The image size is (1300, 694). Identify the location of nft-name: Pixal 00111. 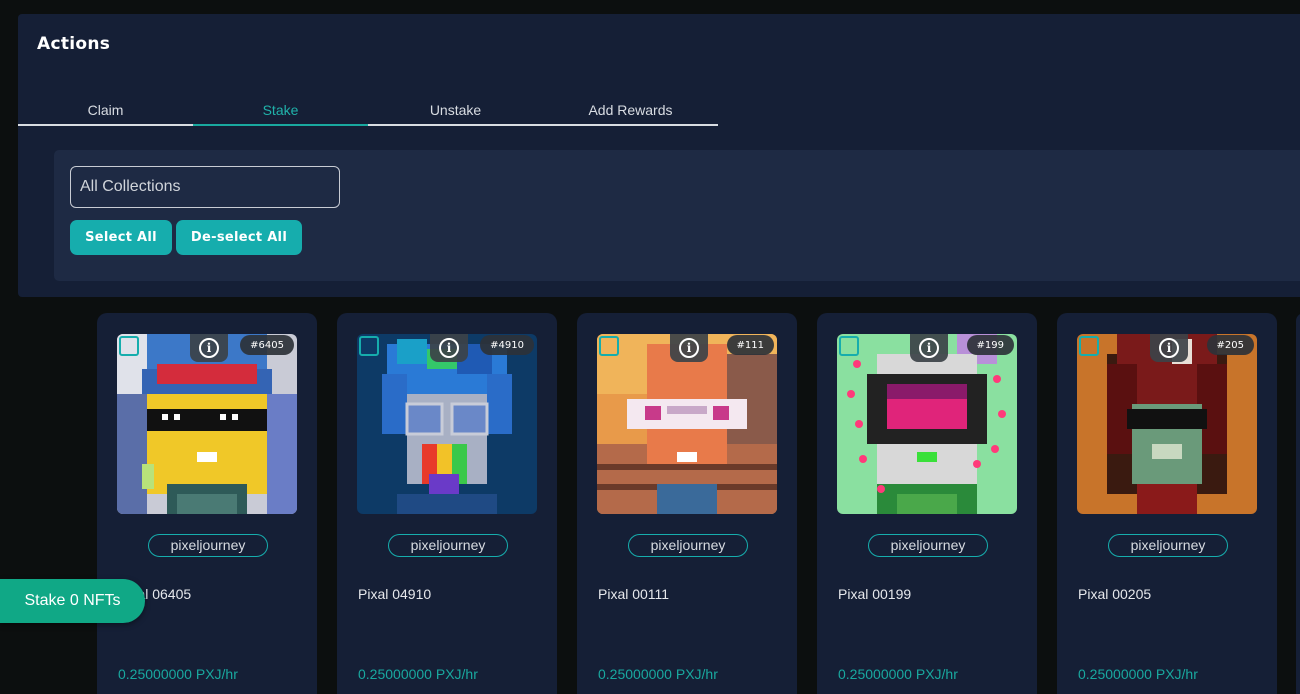
(634, 594).